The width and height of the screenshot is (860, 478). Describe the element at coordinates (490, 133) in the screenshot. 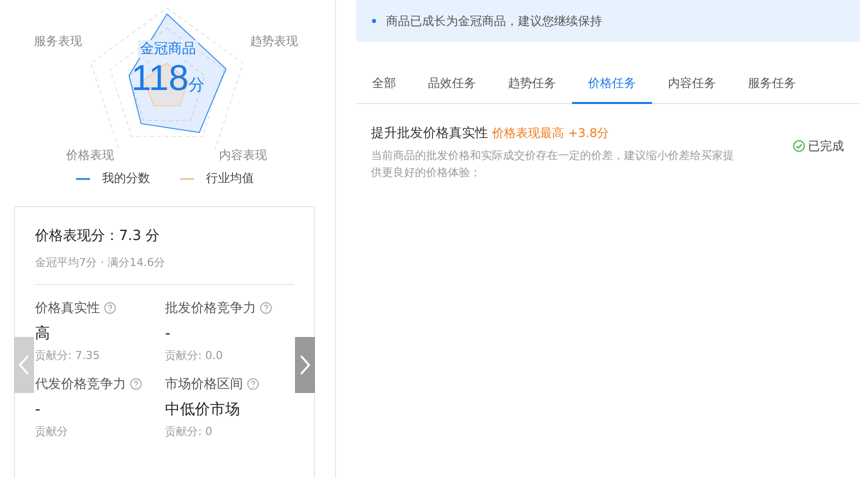

I see `task-title: 提升批发价格真实性 价格表现最高 +3.8分` at that location.